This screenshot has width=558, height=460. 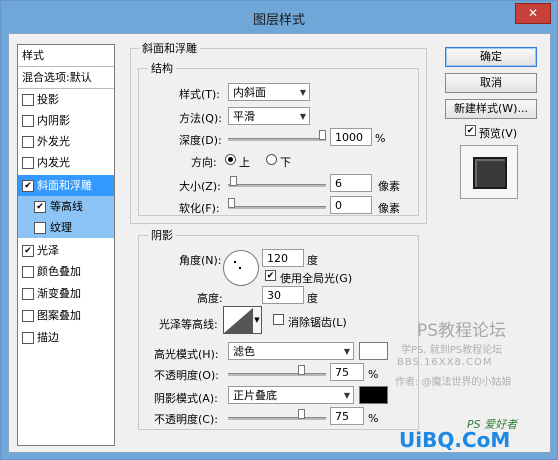 What do you see at coordinates (491, 57) in the screenshot?
I see `ok-button: 确定` at bounding box center [491, 57].